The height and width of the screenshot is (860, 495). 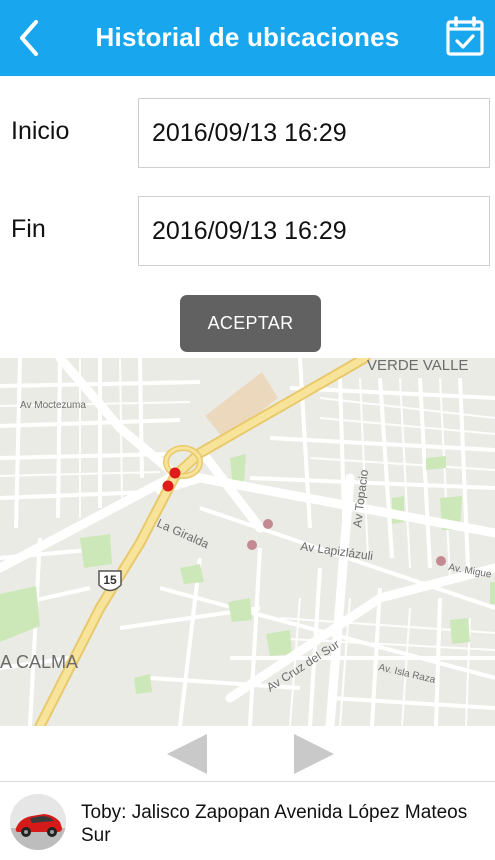 I want to click on back-button, so click(x=30, y=38).